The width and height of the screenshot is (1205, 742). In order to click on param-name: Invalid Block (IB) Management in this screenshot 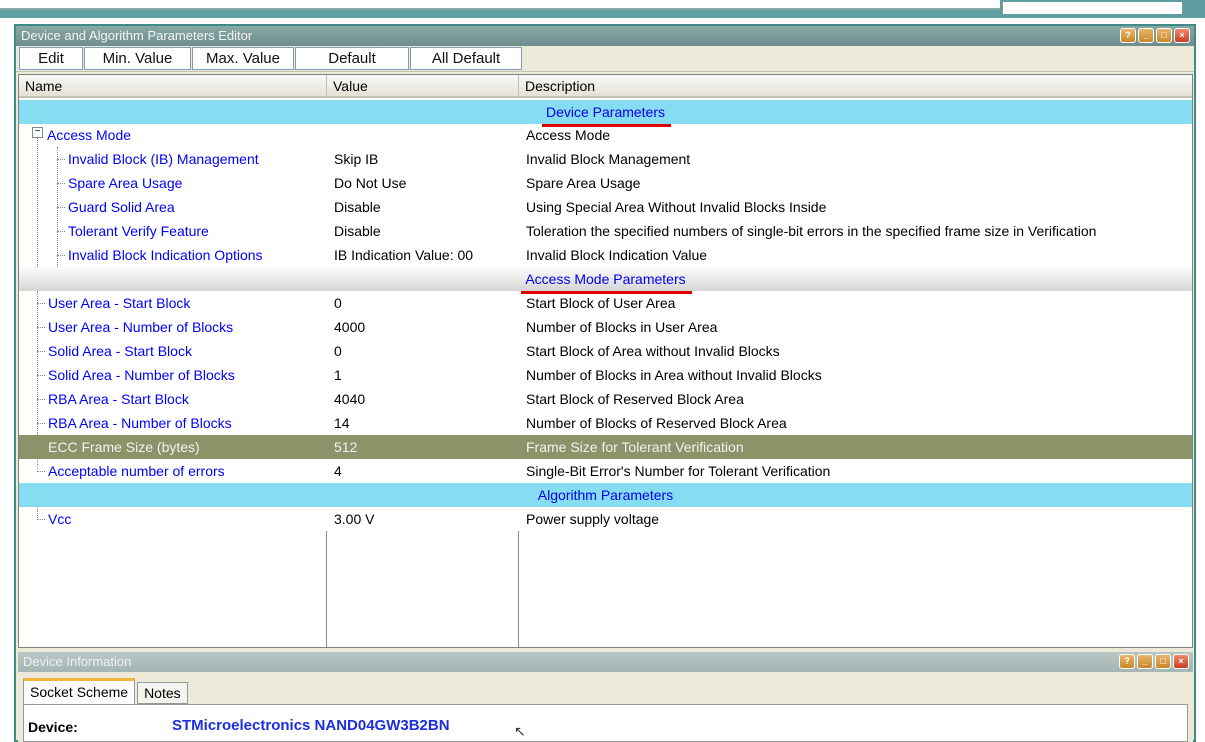, I will do `click(163, 159)`.